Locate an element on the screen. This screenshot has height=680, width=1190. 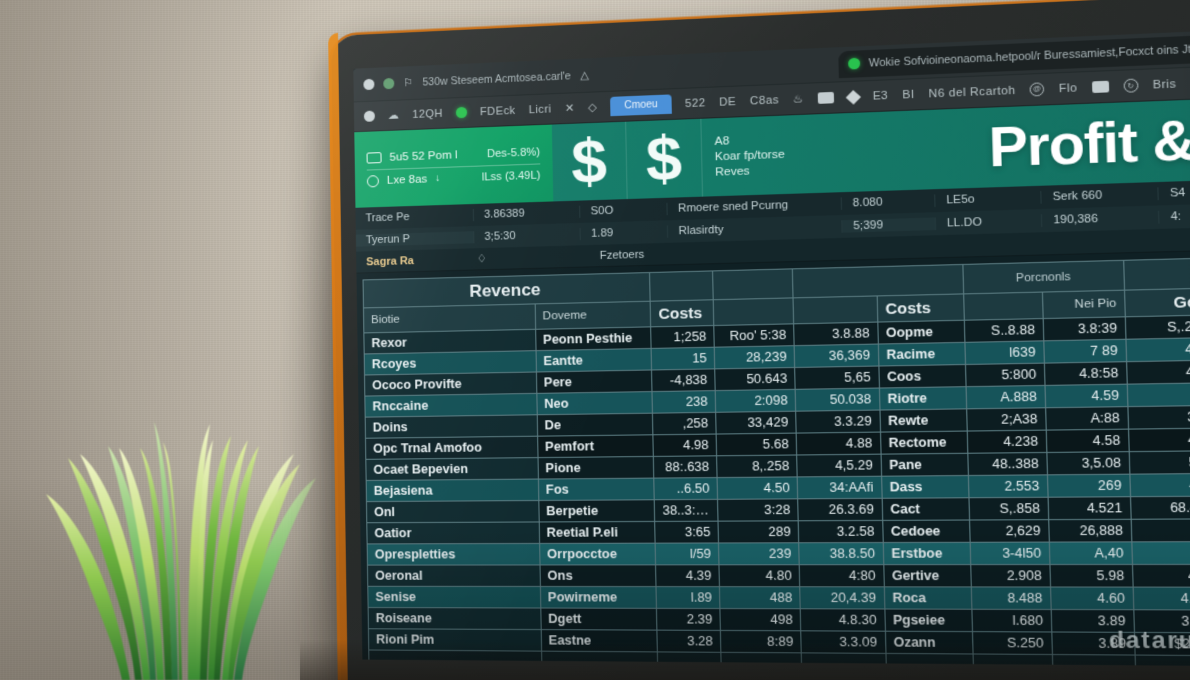
row-subcategory-cell: Peonn Pesthie is located at coordinates (593, 338).